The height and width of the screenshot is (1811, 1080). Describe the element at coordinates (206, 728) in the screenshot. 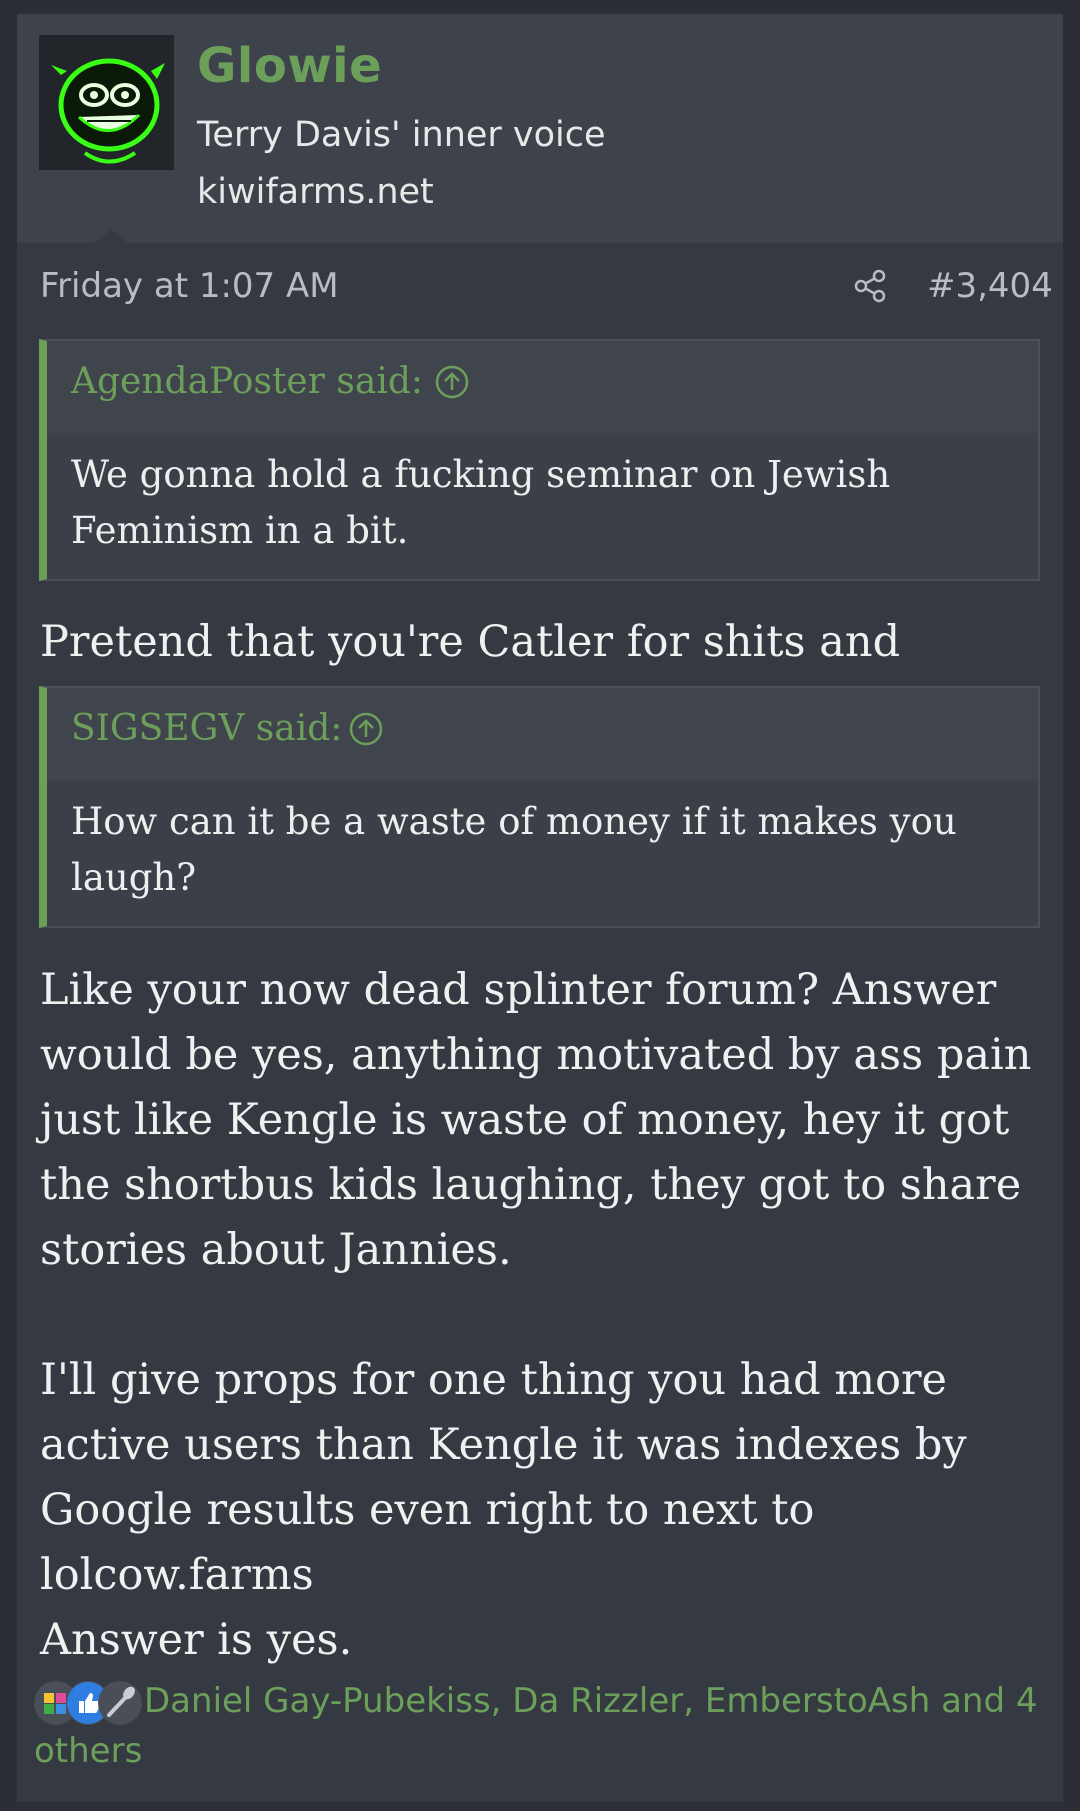

I see `quote-author-link: SIGSEGV said:` at that location.